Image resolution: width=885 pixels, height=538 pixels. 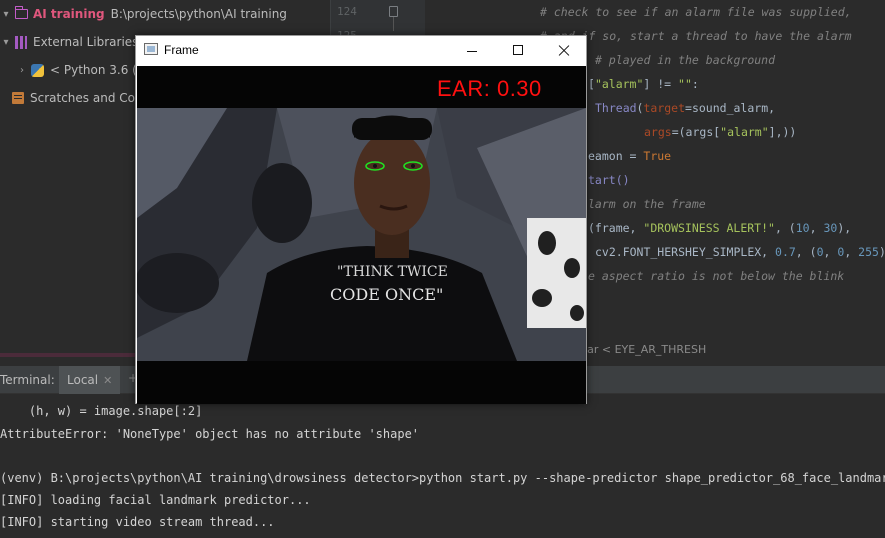 I want to click on code-token: e aspect ratio is not below the blink, so click(x=716, y=276).